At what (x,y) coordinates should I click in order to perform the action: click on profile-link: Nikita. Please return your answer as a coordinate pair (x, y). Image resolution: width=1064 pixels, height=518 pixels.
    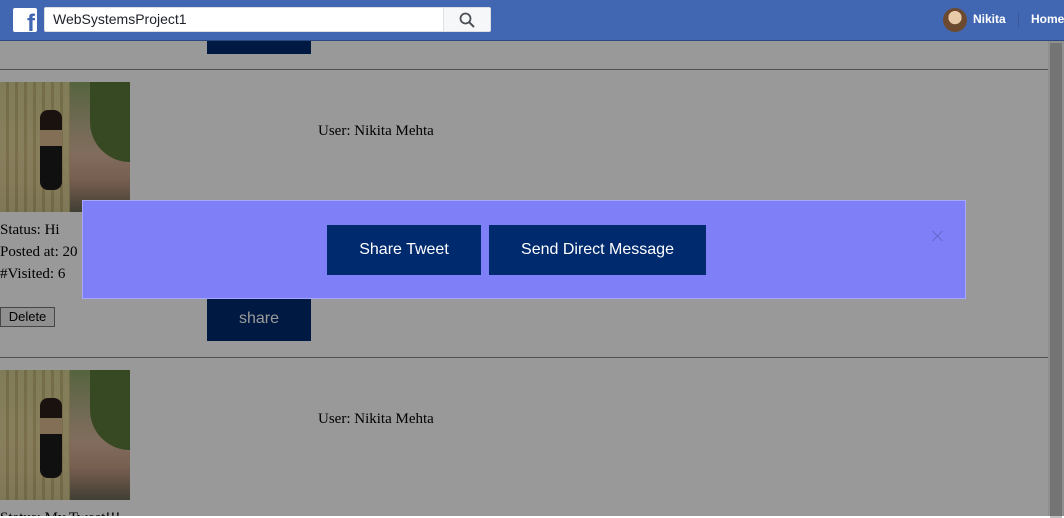
    Looking at the image, I should click on (989, 19).